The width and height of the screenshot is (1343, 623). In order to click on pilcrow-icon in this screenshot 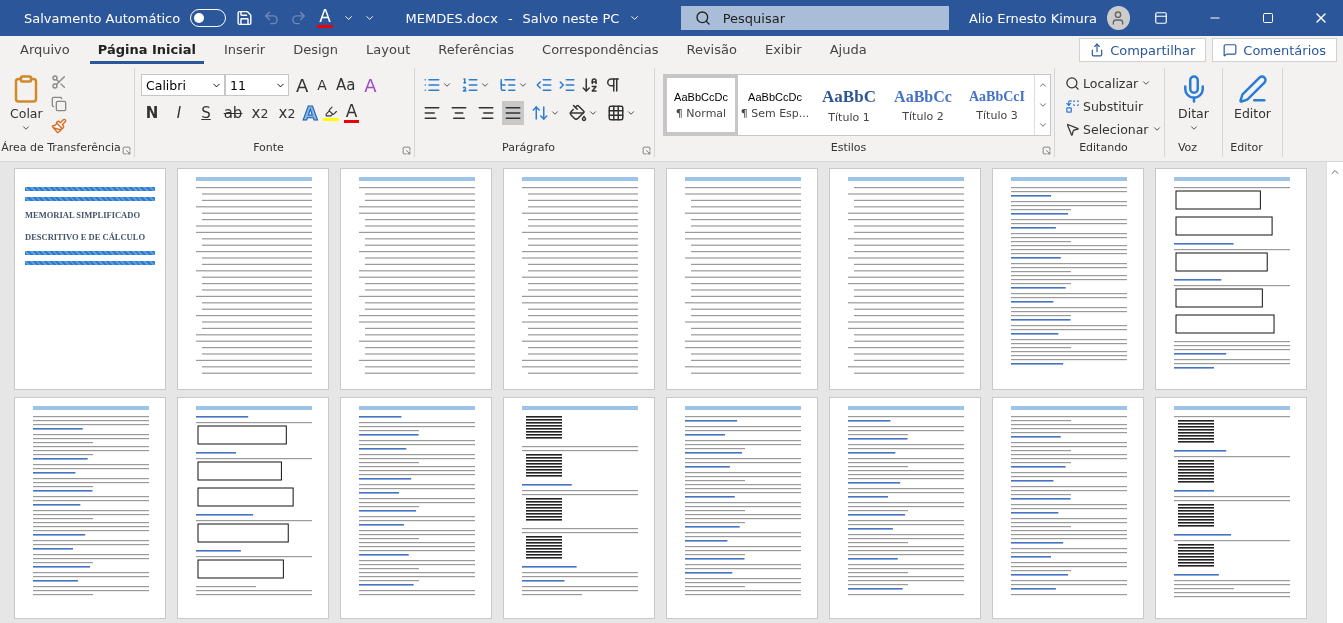, I will do `click(613, 85)`.